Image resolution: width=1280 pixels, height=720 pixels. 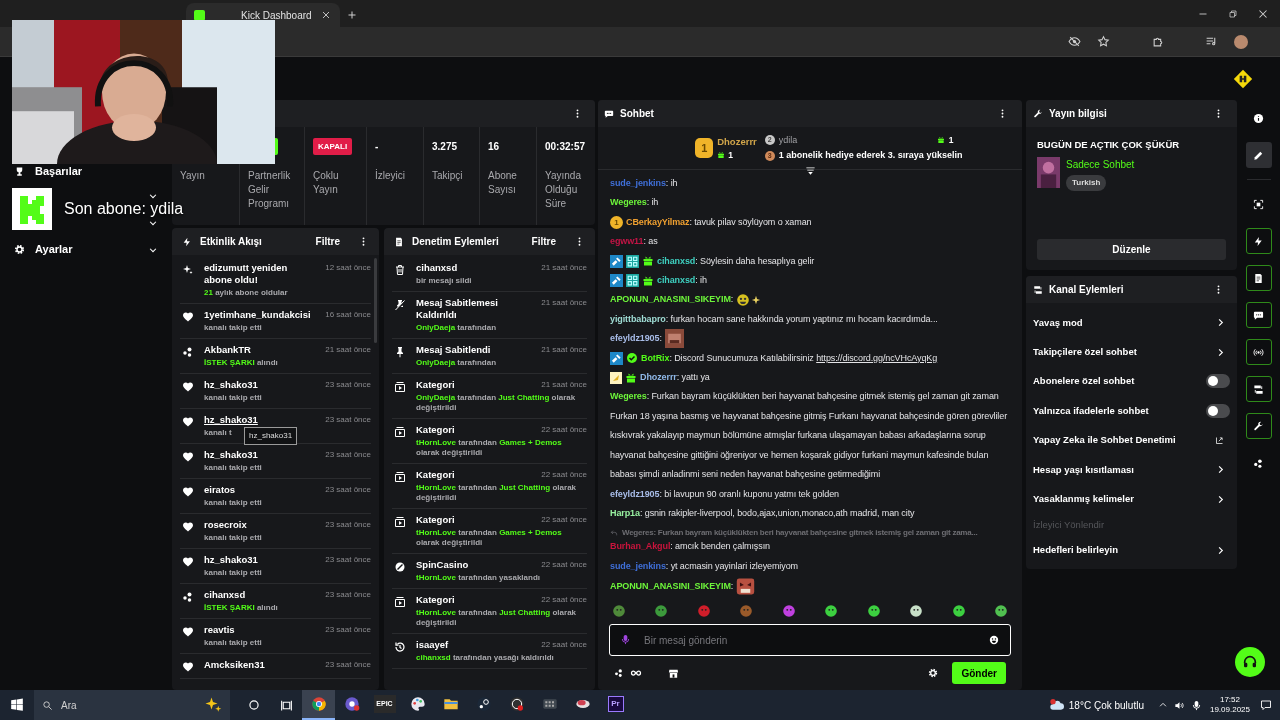 What do you see at coordinates (474, 645) in the screenshot?
I see `event-title: isaayef` at bounding box center [474, 645].